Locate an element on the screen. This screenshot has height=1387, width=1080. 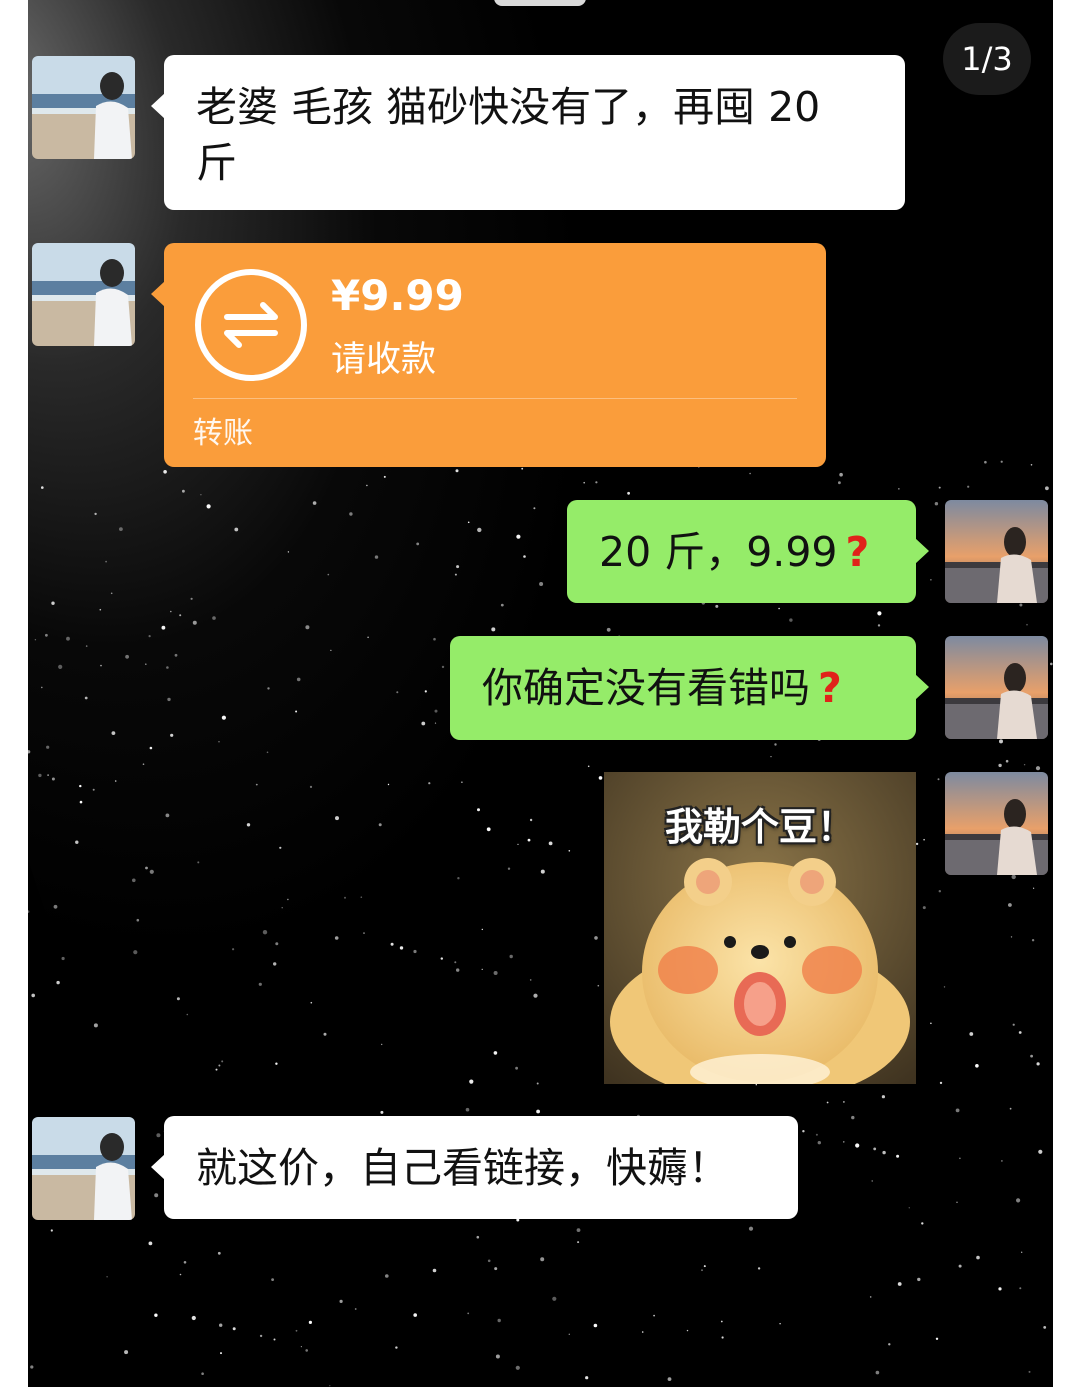
message-bubble-incoming: 就这价，自己看链接，快薅！ is located at coordinates (474, 1167).